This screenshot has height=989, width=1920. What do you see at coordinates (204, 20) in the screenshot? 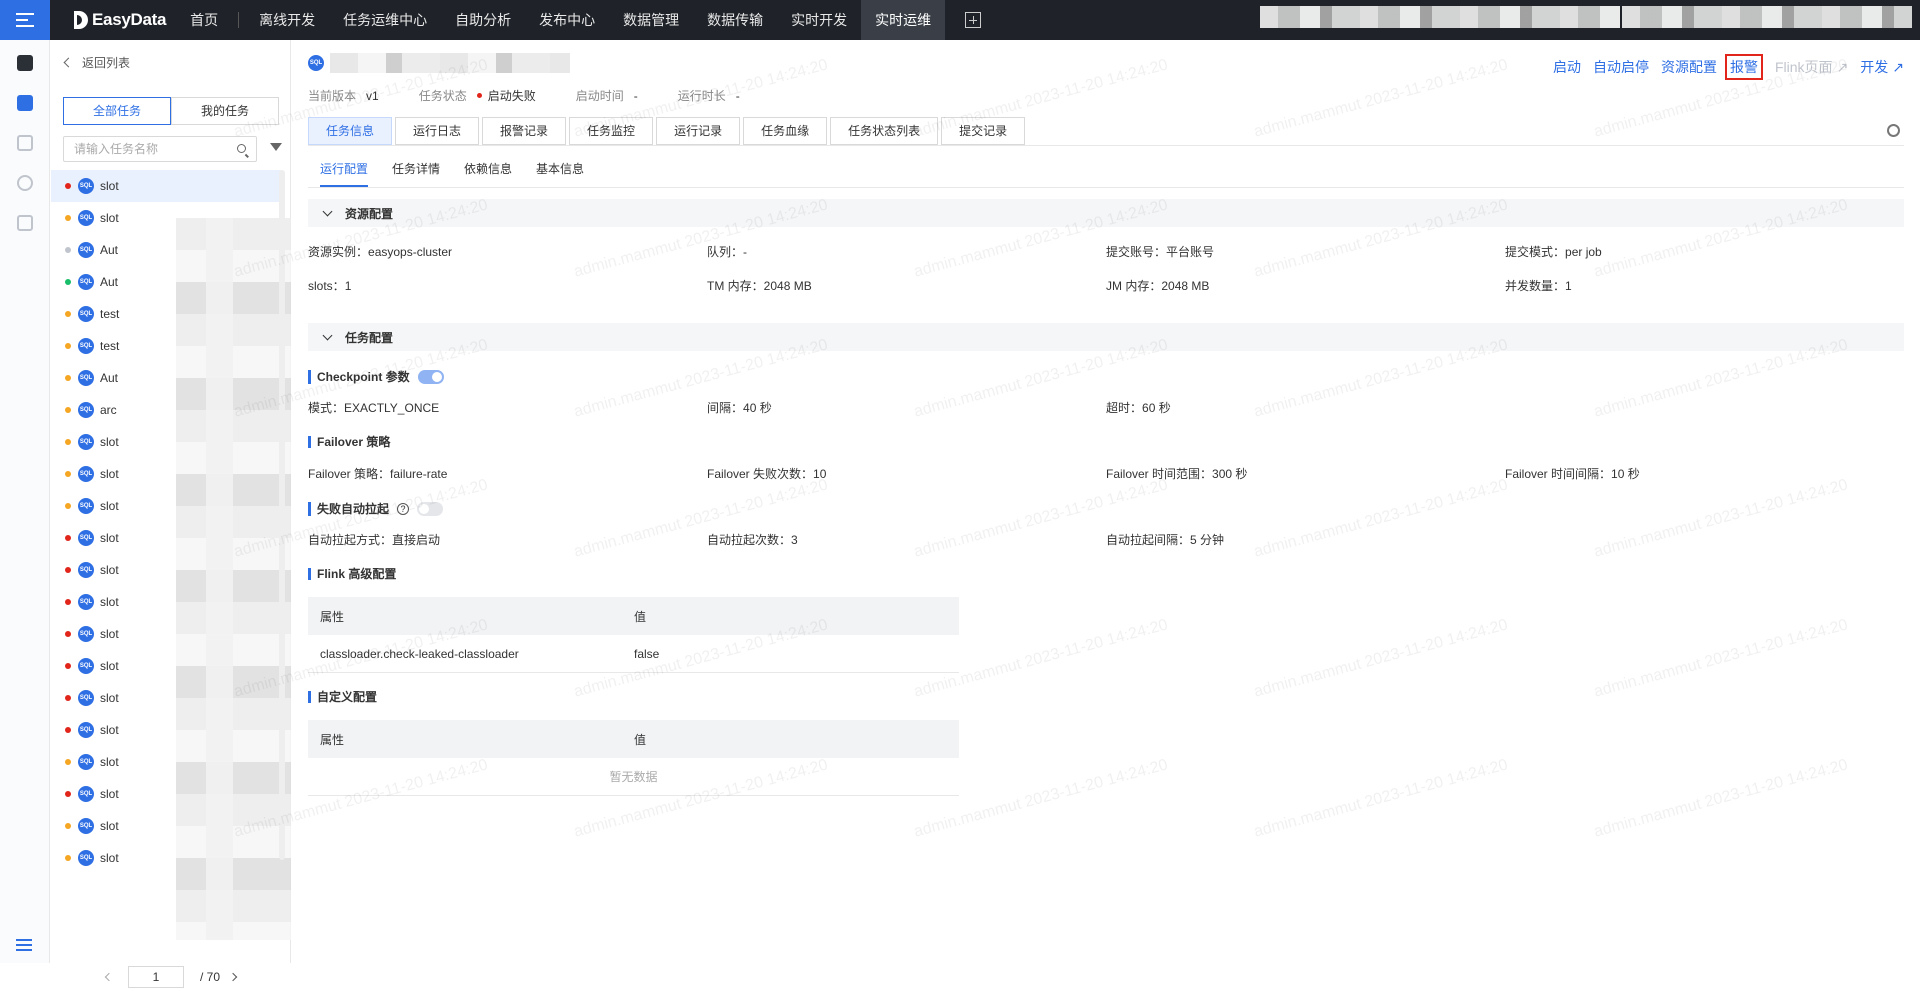
I see `nav-item-home: 首页` at bounding box center [204, 20].